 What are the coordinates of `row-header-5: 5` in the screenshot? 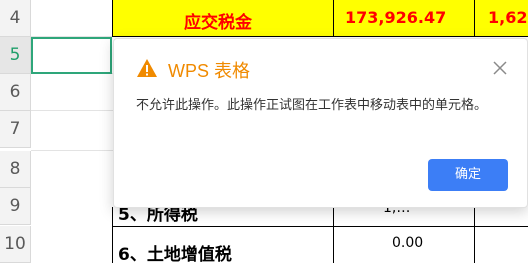 It's located at (15, 55).